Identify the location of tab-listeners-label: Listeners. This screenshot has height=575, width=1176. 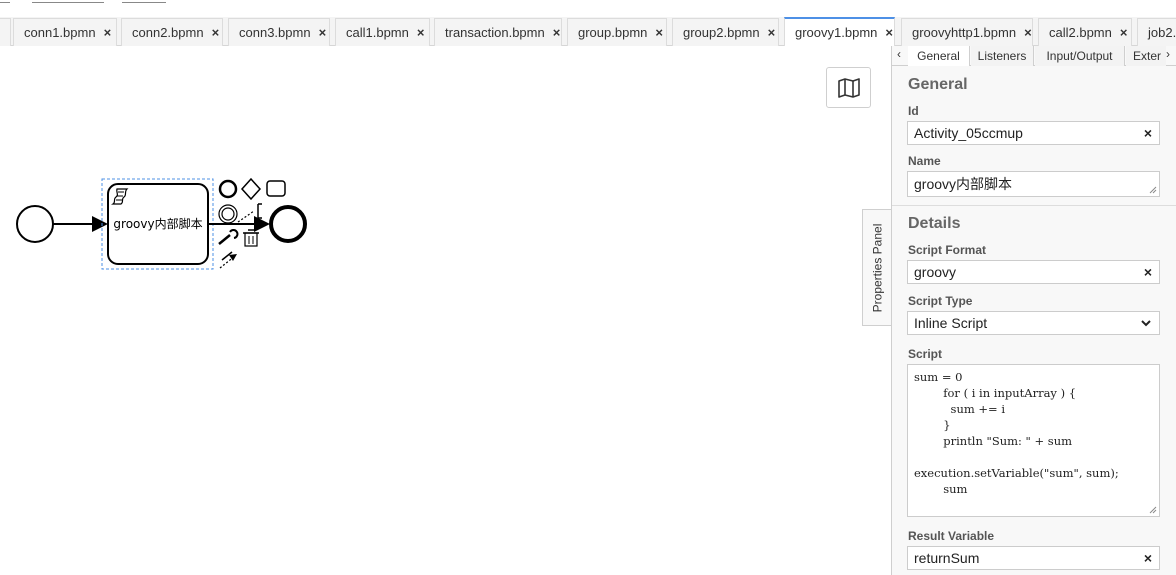
(1002, 56).